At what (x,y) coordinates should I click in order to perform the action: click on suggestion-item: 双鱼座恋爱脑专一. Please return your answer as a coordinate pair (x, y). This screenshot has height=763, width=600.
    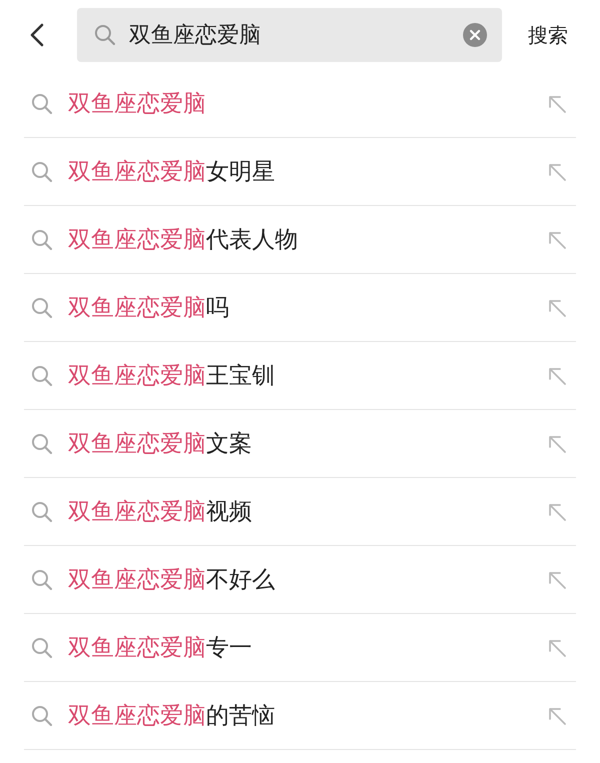
    Looking at the image, I should click on (300, 648).